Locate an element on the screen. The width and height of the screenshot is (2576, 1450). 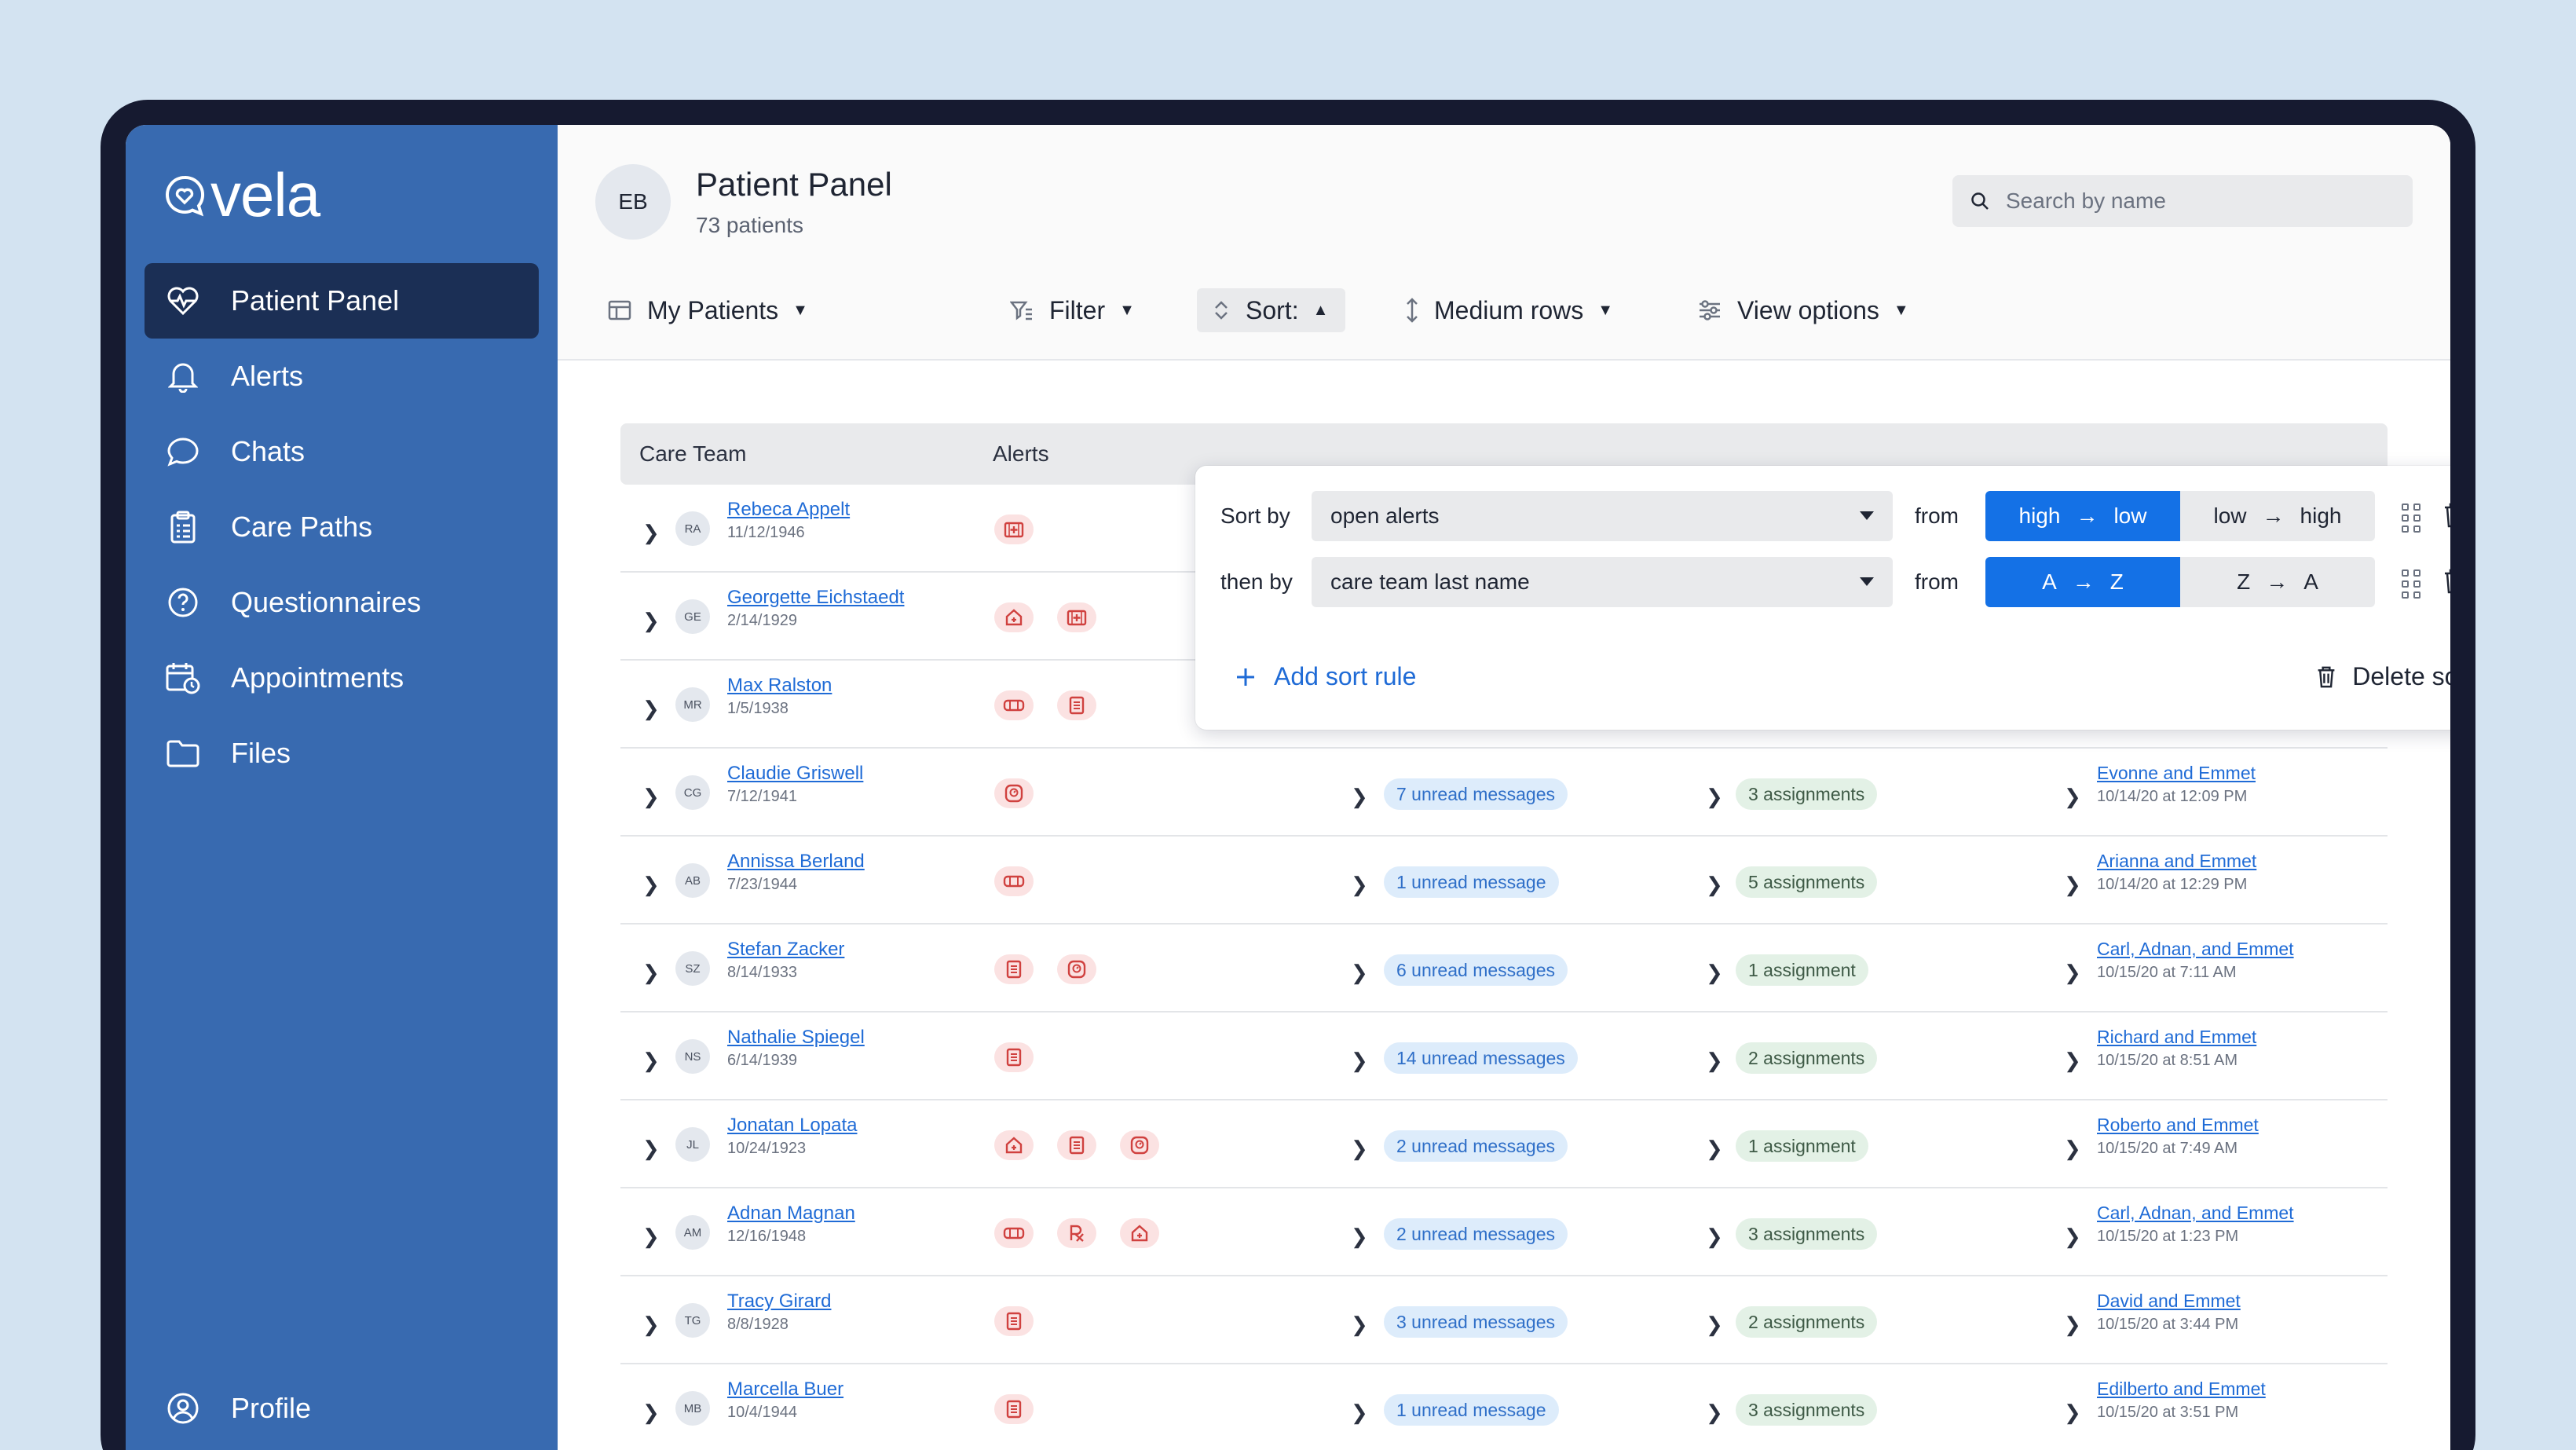
view-options-dropdown: View options ▼ is located at coordinates (1804, 310).